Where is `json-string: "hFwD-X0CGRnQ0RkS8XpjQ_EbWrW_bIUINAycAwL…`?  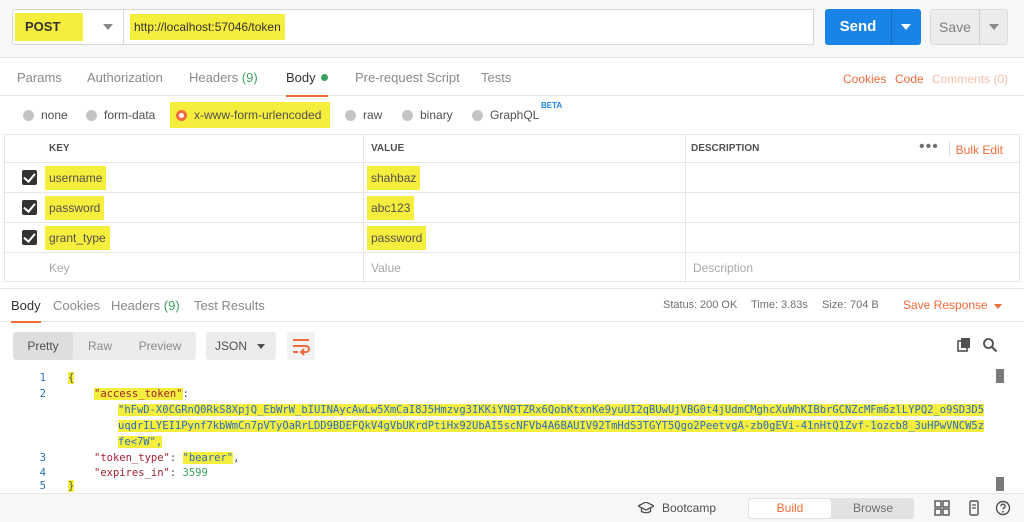
json-string: "hFwD-X0CGRnQ0RkS8XpjQ_EbWrW_bIUINAycAwL… is located at coordinates (551, 410).